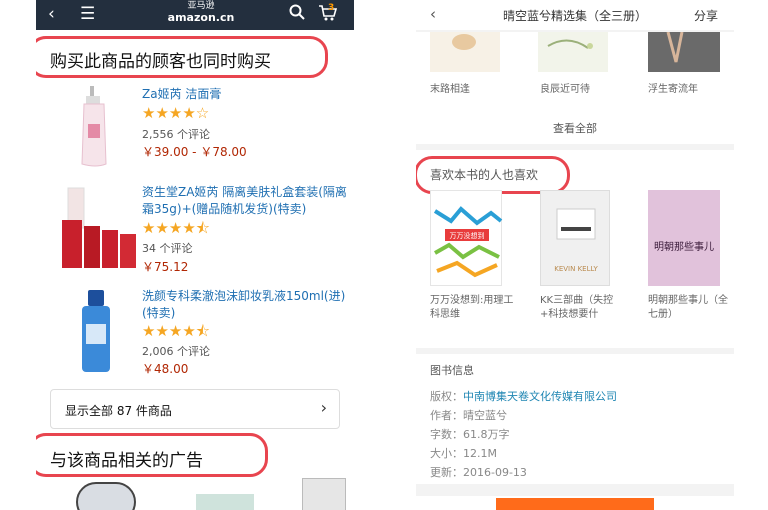  I want to click on book-caption: 万万没想到:用理工科思维, so click(472, 308).